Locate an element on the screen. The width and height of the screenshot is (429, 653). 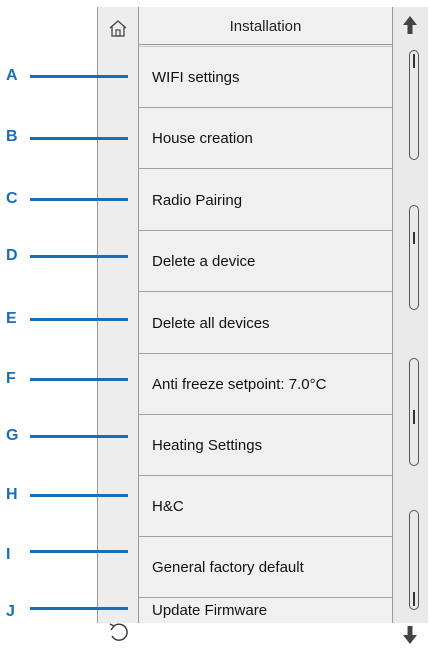
callout-line-f is located at coordinates (79, 379).